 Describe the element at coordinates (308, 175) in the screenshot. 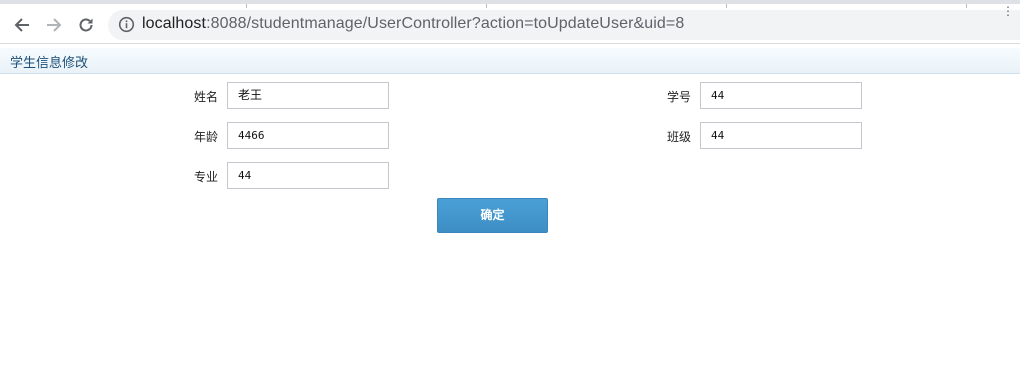

I see `major-input: 44` at that location.